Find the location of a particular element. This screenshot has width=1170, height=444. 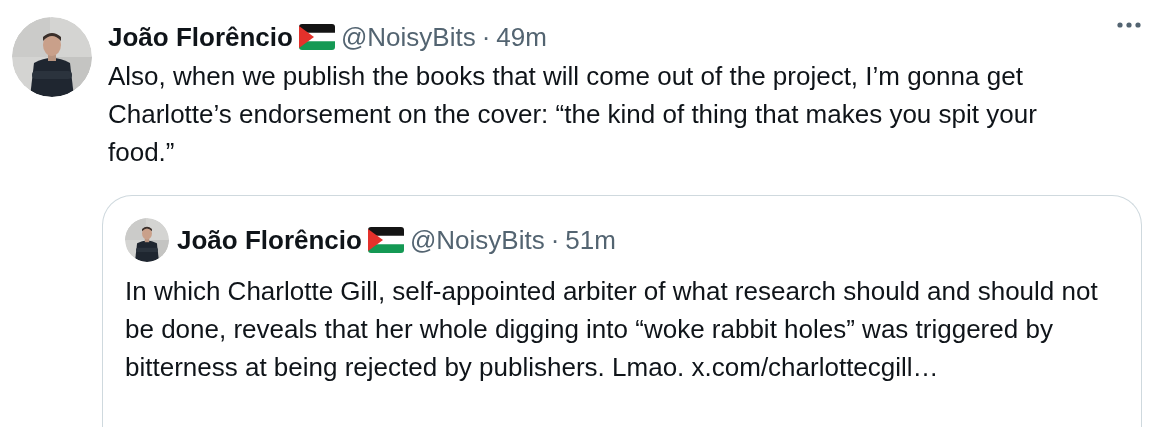

timestamp: 51m is located at coordinates (590, 240).